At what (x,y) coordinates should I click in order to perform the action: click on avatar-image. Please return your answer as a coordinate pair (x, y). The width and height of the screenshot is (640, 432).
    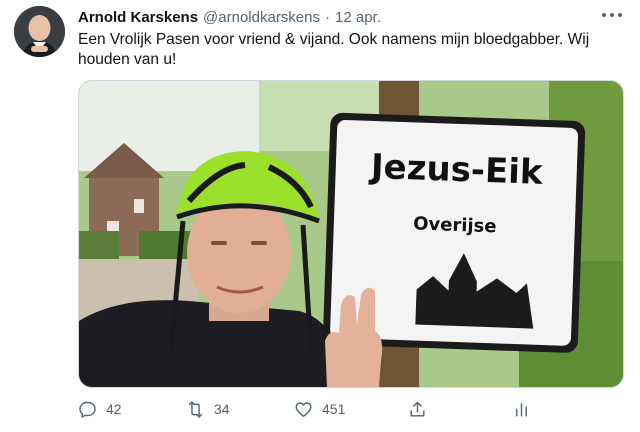
    Looking at the image, I should click on (39, 31).